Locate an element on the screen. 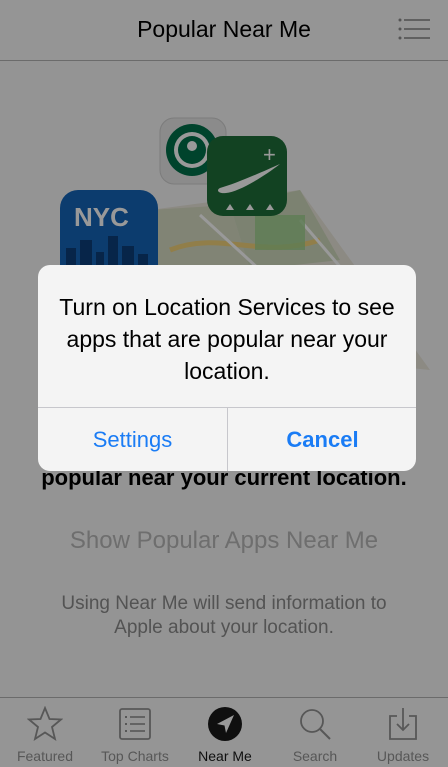 This screenshot has height=767, width=448. settings-button: Settings is located at coordinates (132, 439).